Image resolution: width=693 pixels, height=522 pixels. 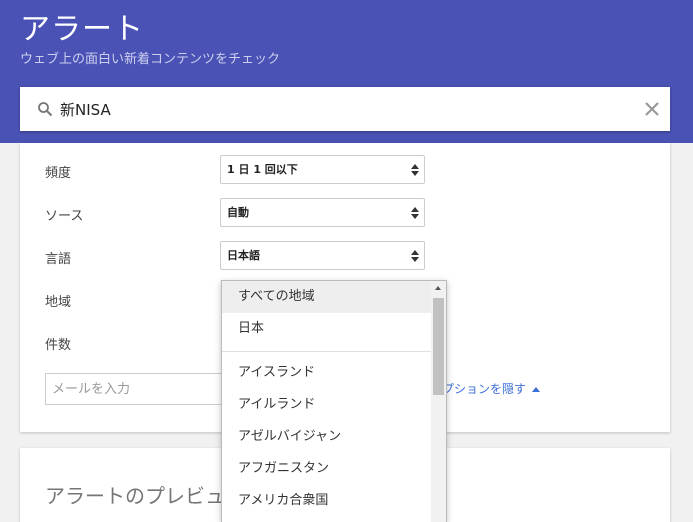 What do you see at coordinates (64, 216) in the screenshot?
I see `source-label: ソース` at bounding box center [64, 216].